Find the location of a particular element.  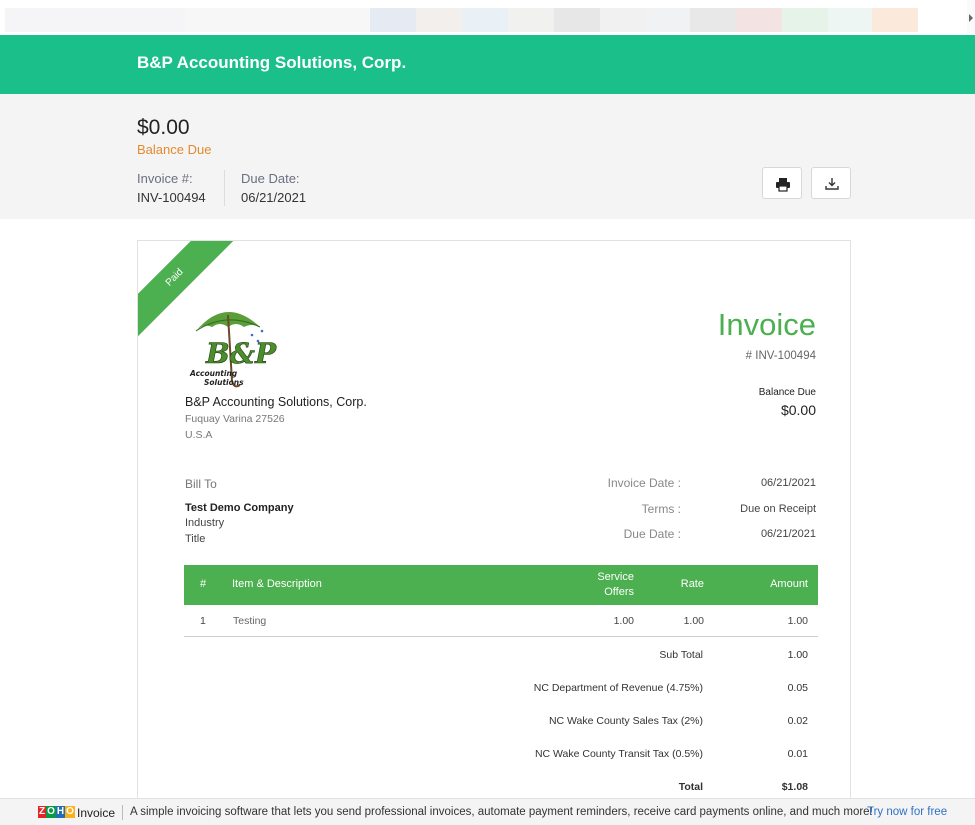

balance-amount: $0.00 is located at coordinates (163, 127).